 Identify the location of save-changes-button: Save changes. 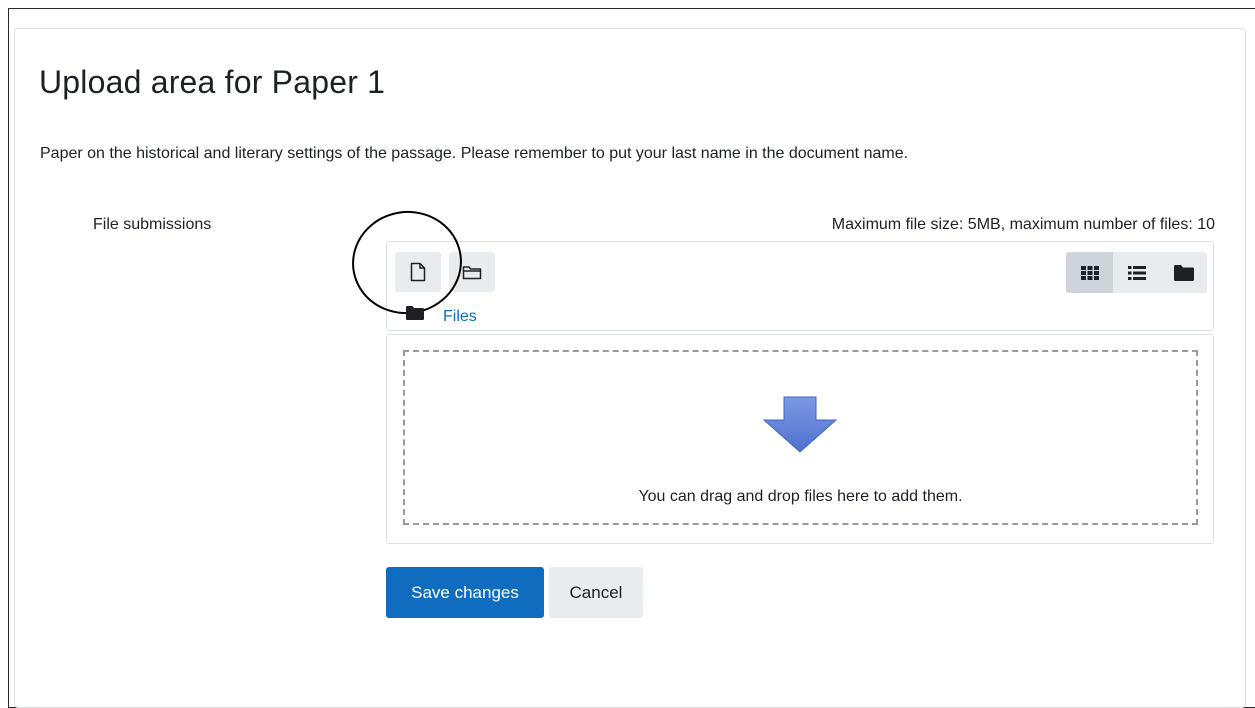
(465, 592).